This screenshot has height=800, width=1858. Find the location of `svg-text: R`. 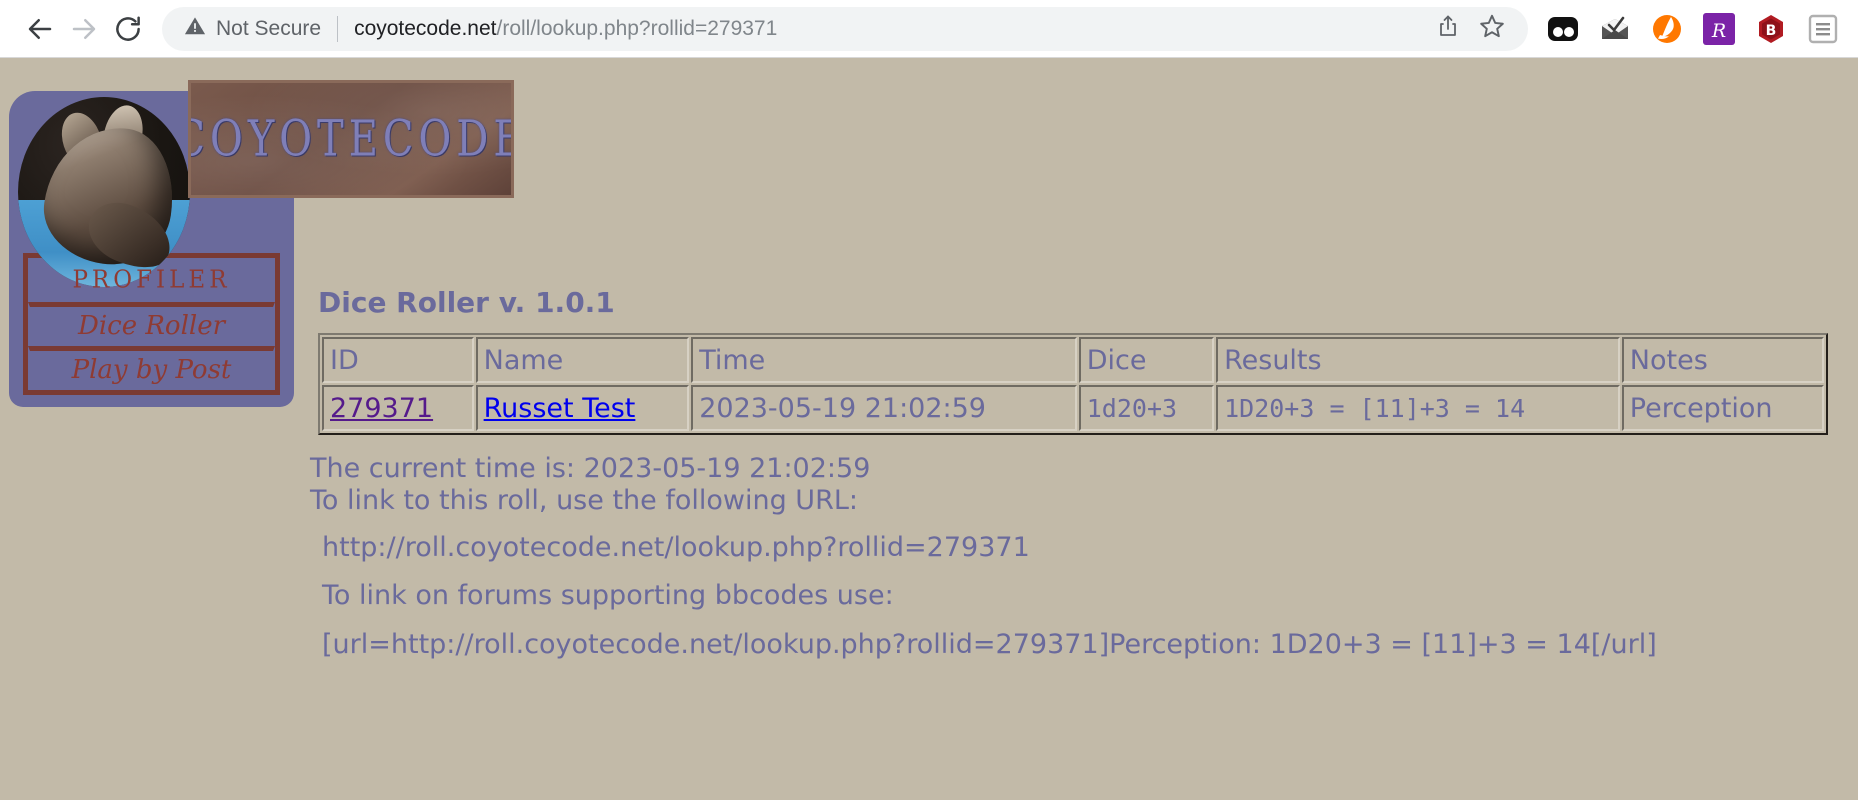

svg-text: R is located at coordinates (1718, 31).